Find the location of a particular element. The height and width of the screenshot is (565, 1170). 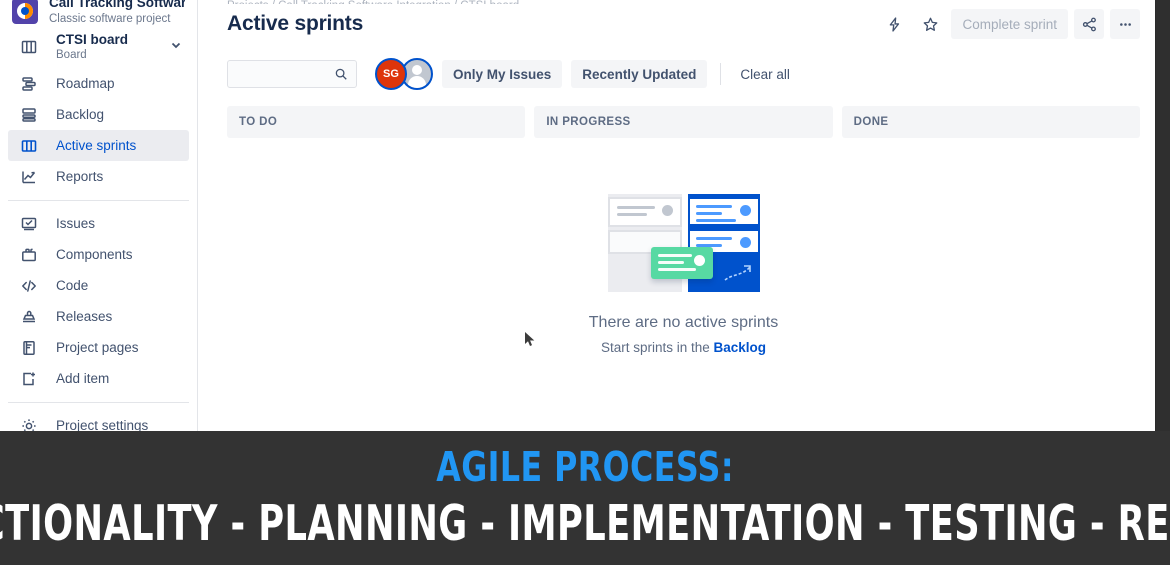

sidebar-item-board: CTSI board Board is located at coordinates (98, 47).